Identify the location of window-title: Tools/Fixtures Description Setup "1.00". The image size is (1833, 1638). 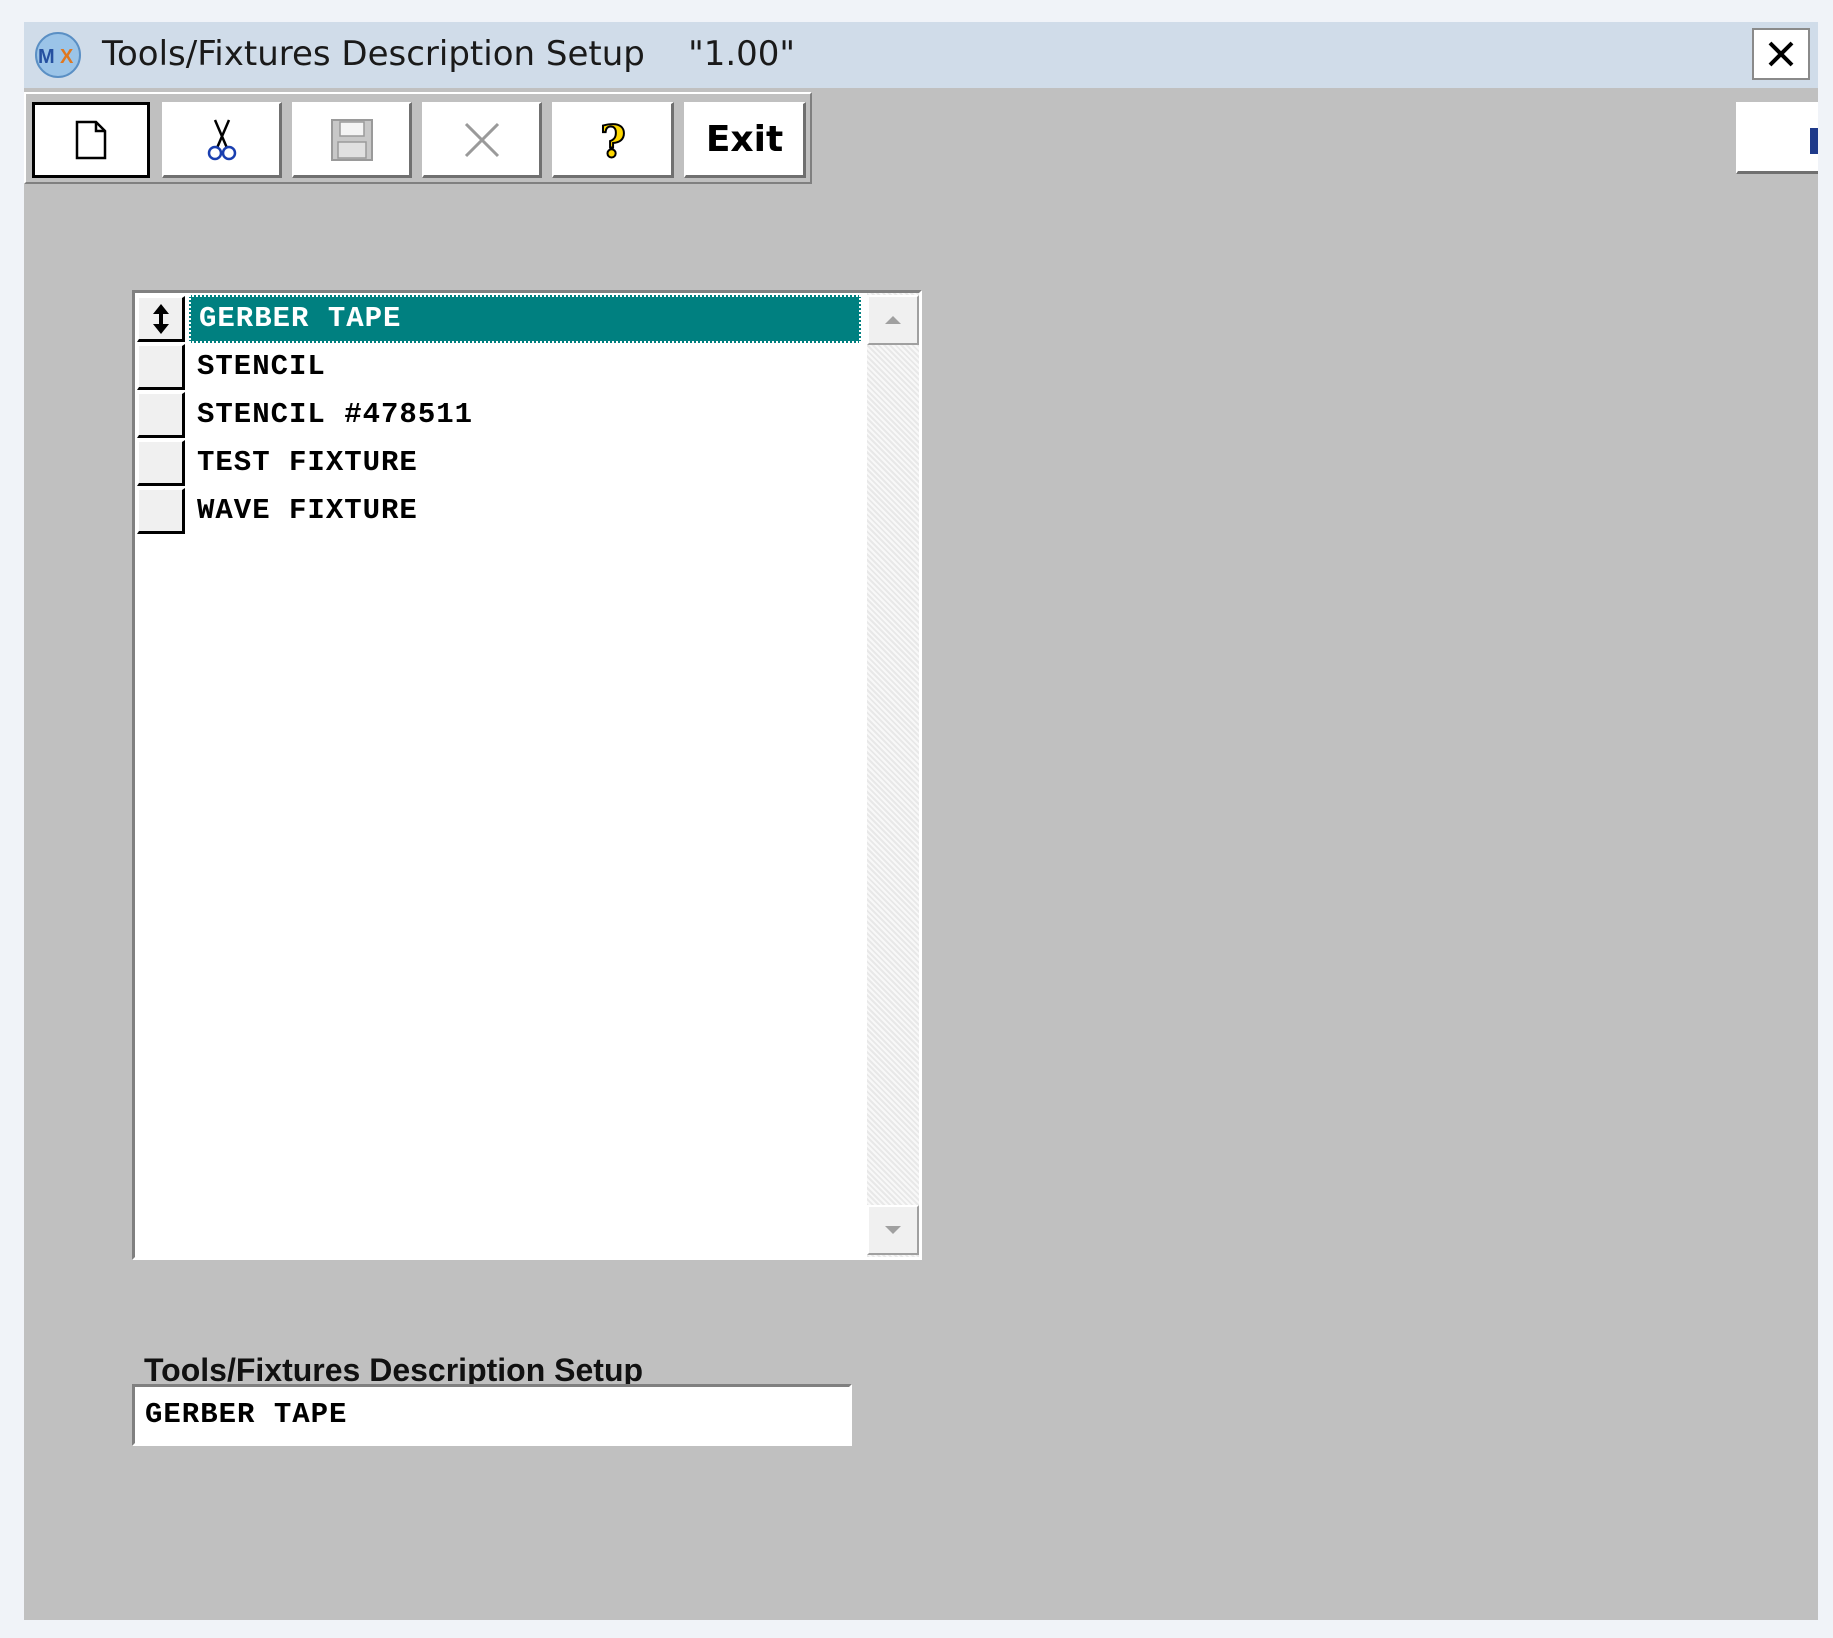
(448, 54).